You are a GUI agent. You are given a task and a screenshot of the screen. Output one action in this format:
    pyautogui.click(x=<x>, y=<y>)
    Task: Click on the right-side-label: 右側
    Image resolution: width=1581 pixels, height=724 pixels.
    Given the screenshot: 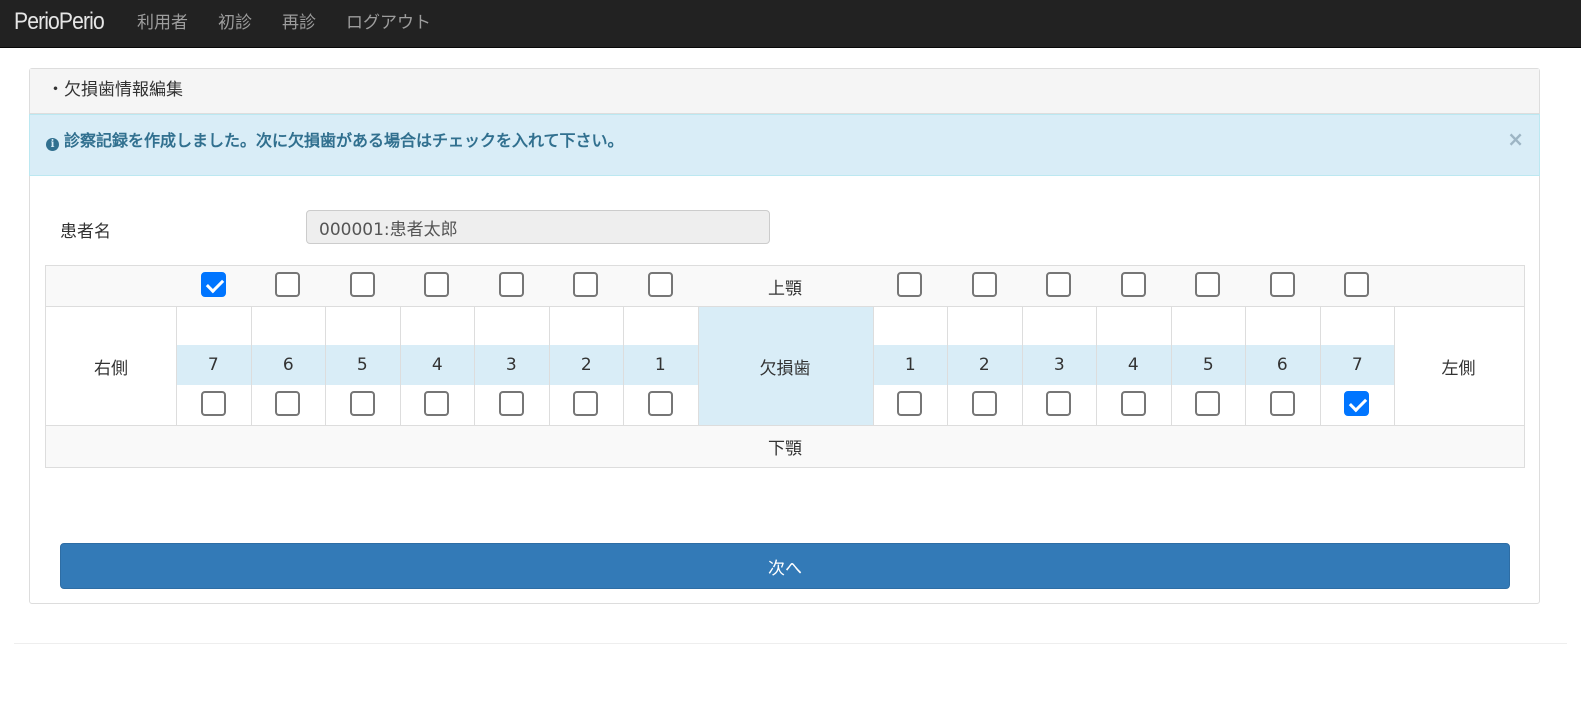 What is the action you would take?
    pyautogui.click(x=111, y=368)
    